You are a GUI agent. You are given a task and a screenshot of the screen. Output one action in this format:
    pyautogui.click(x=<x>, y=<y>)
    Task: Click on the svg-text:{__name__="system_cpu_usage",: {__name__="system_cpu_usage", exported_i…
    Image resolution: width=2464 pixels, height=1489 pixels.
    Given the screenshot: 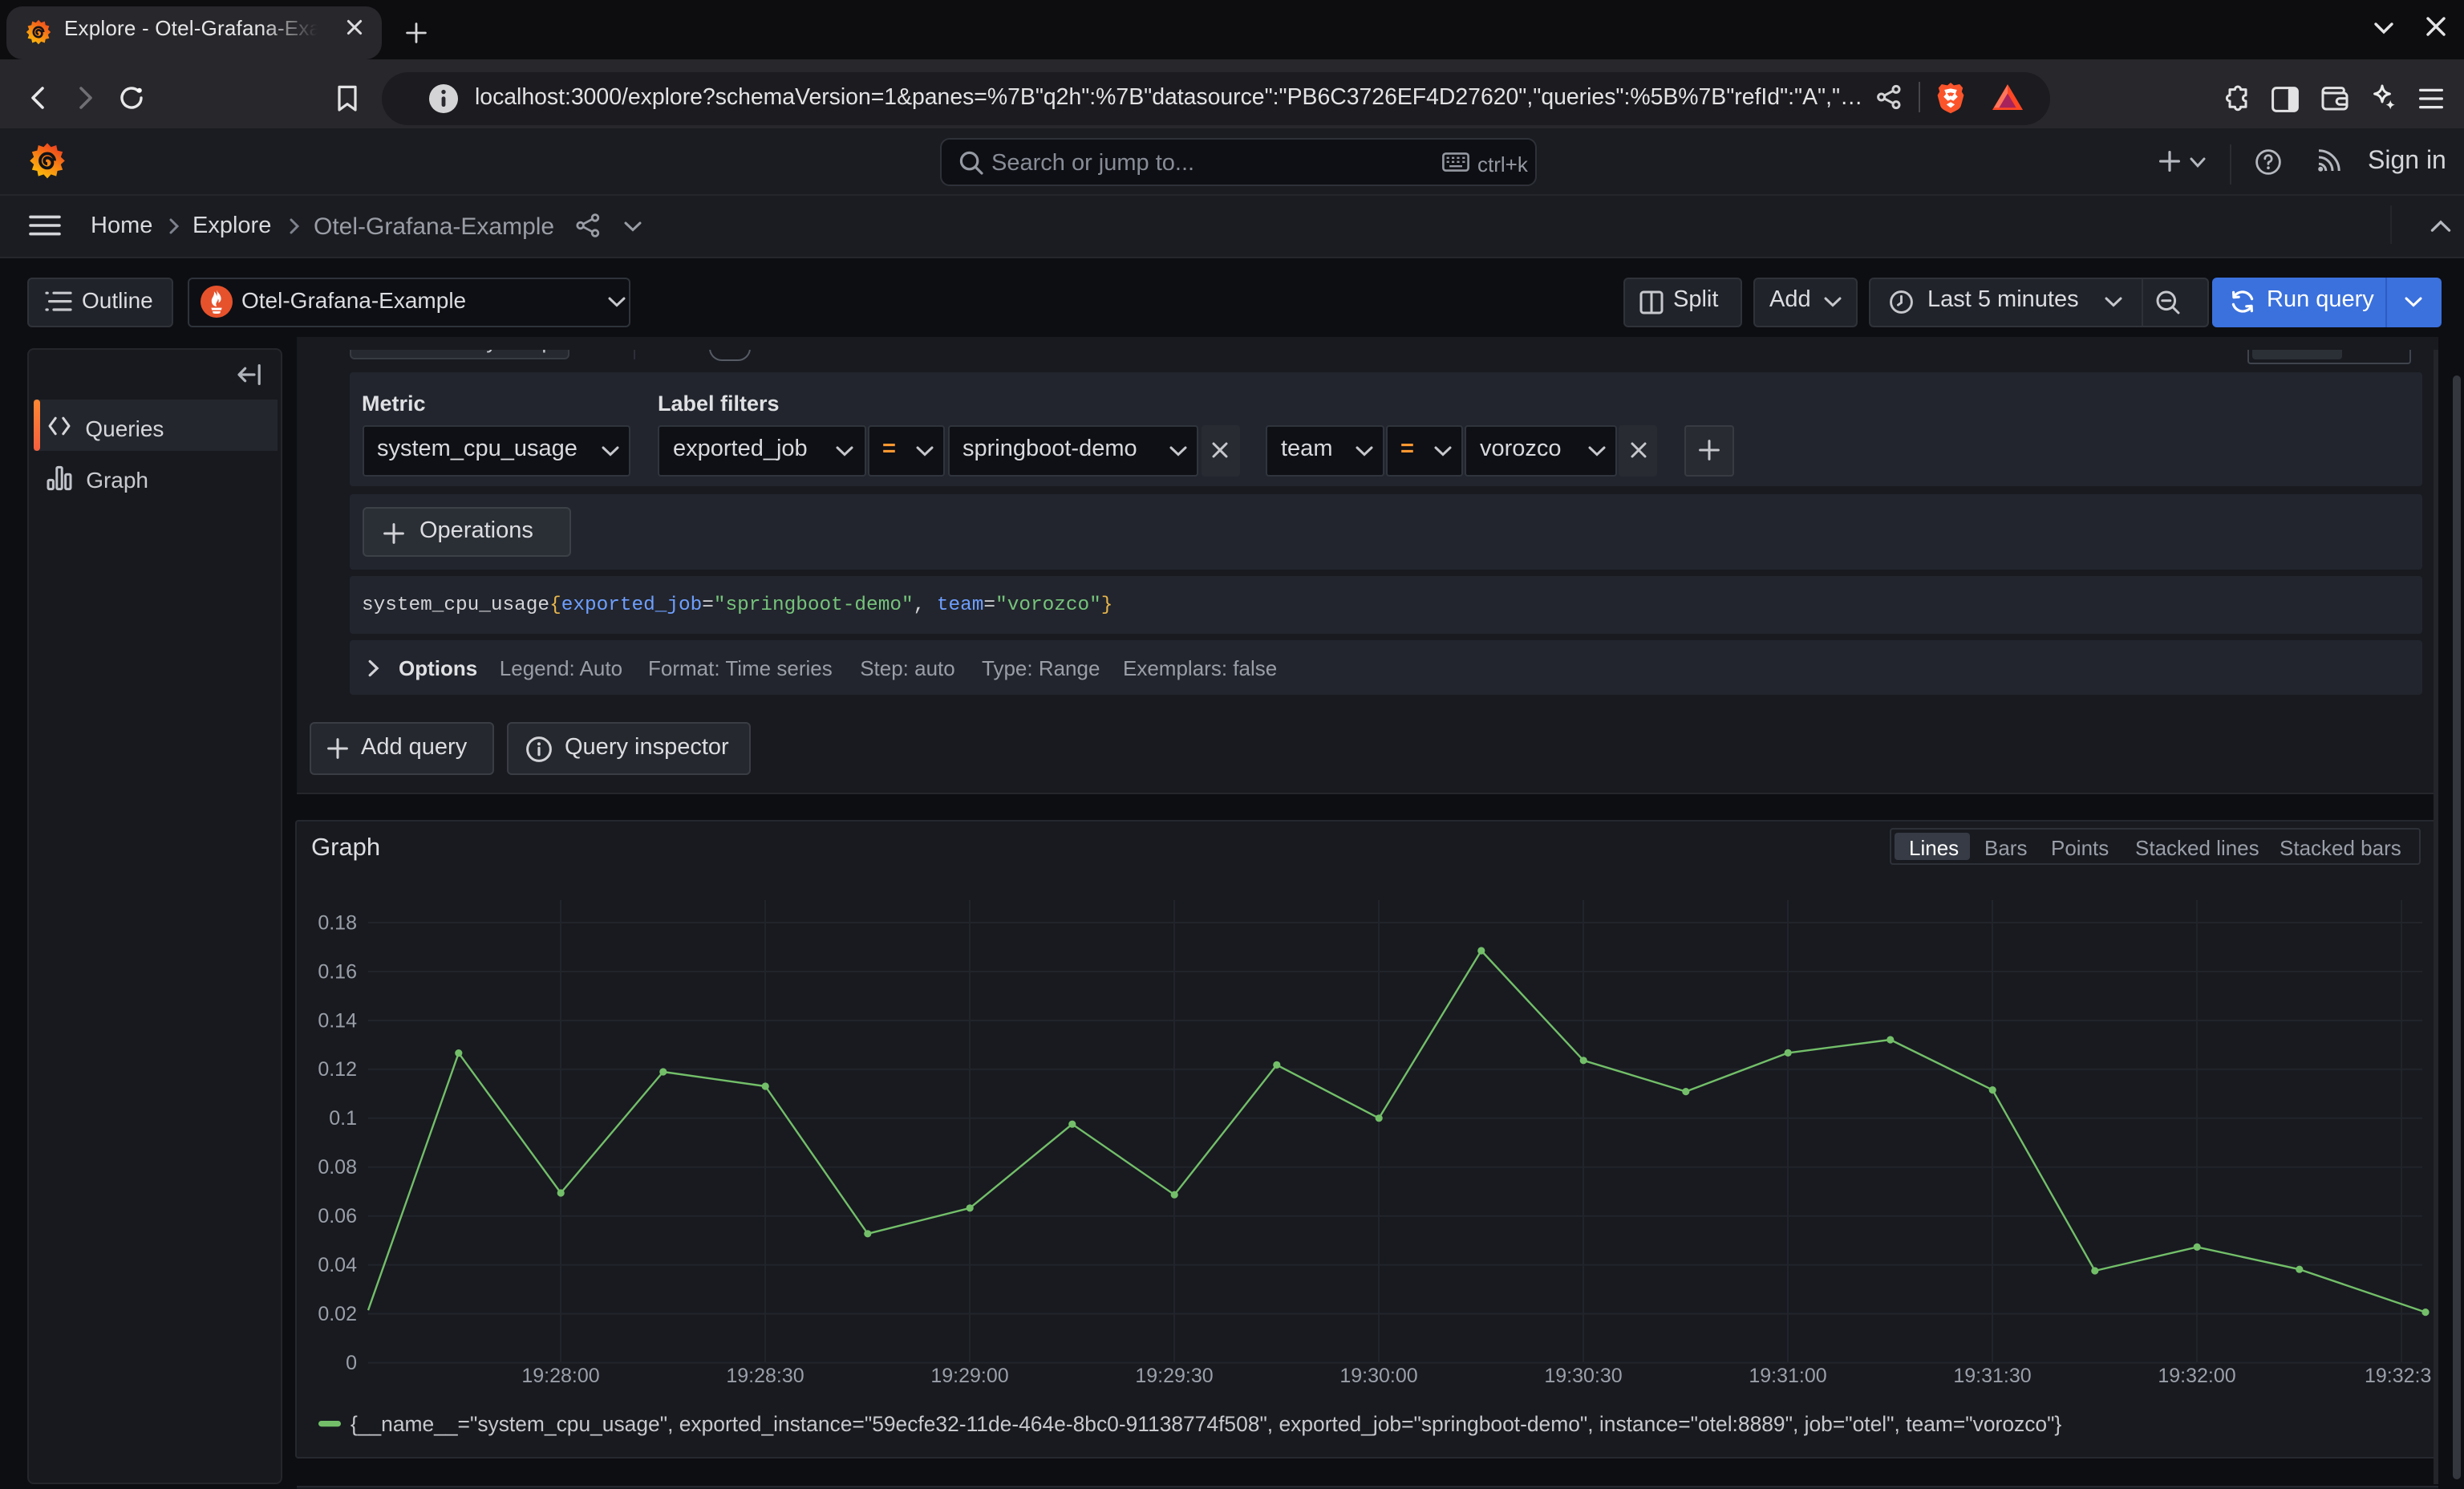 What is the action you would take?
    pyautogui.click(x=1206, y=1424)
    